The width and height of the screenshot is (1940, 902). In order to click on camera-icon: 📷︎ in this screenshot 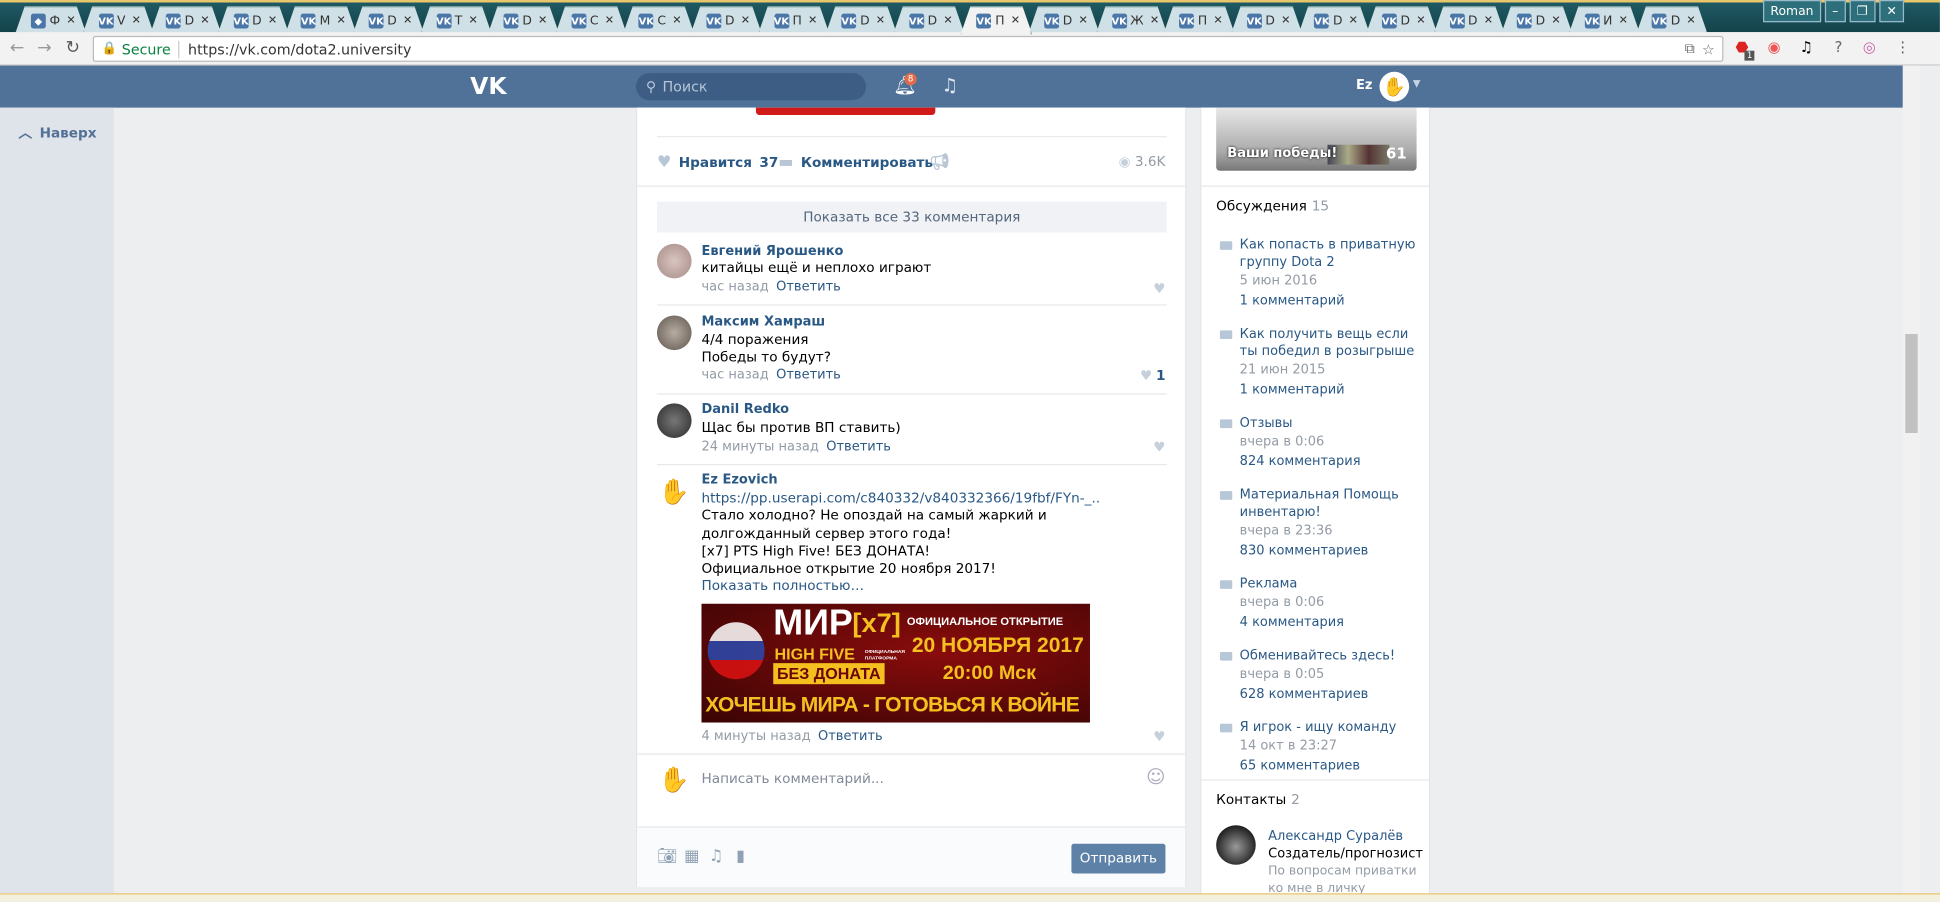, I will do `click(667, 856)`.